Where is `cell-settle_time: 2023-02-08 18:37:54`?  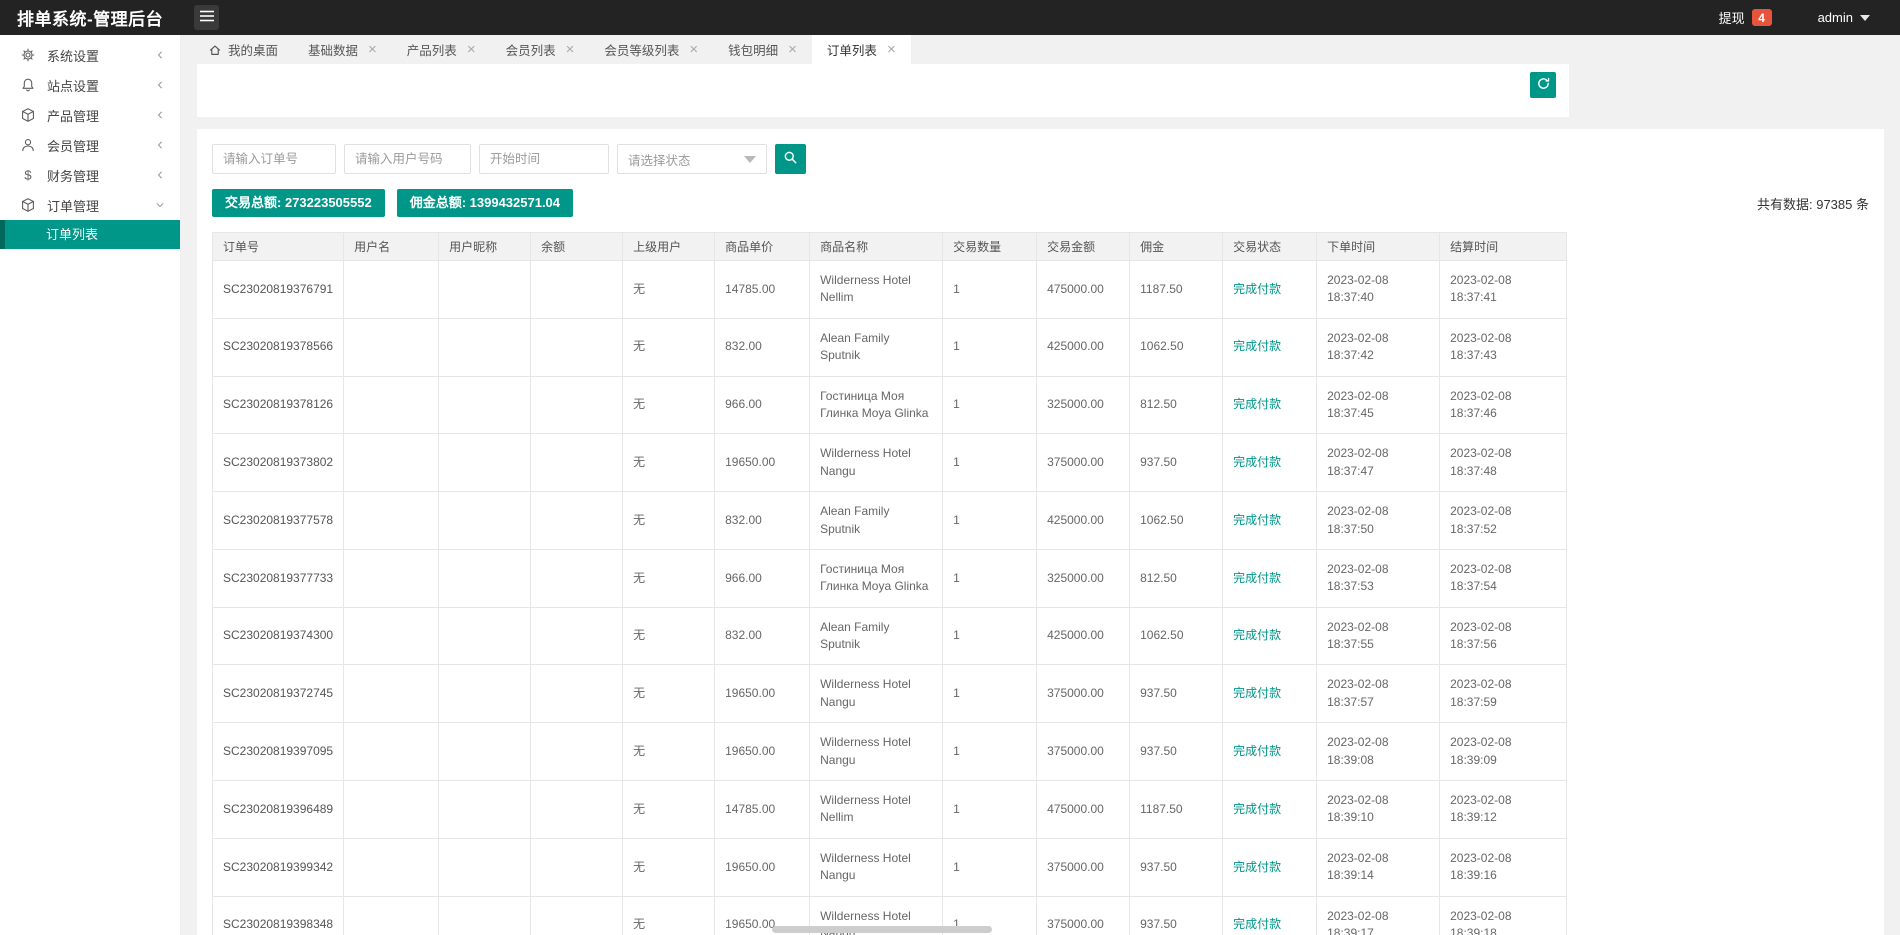
cell-settle_time: 2023-02-08 18:37:54 is located at coordinates (1503, 578).